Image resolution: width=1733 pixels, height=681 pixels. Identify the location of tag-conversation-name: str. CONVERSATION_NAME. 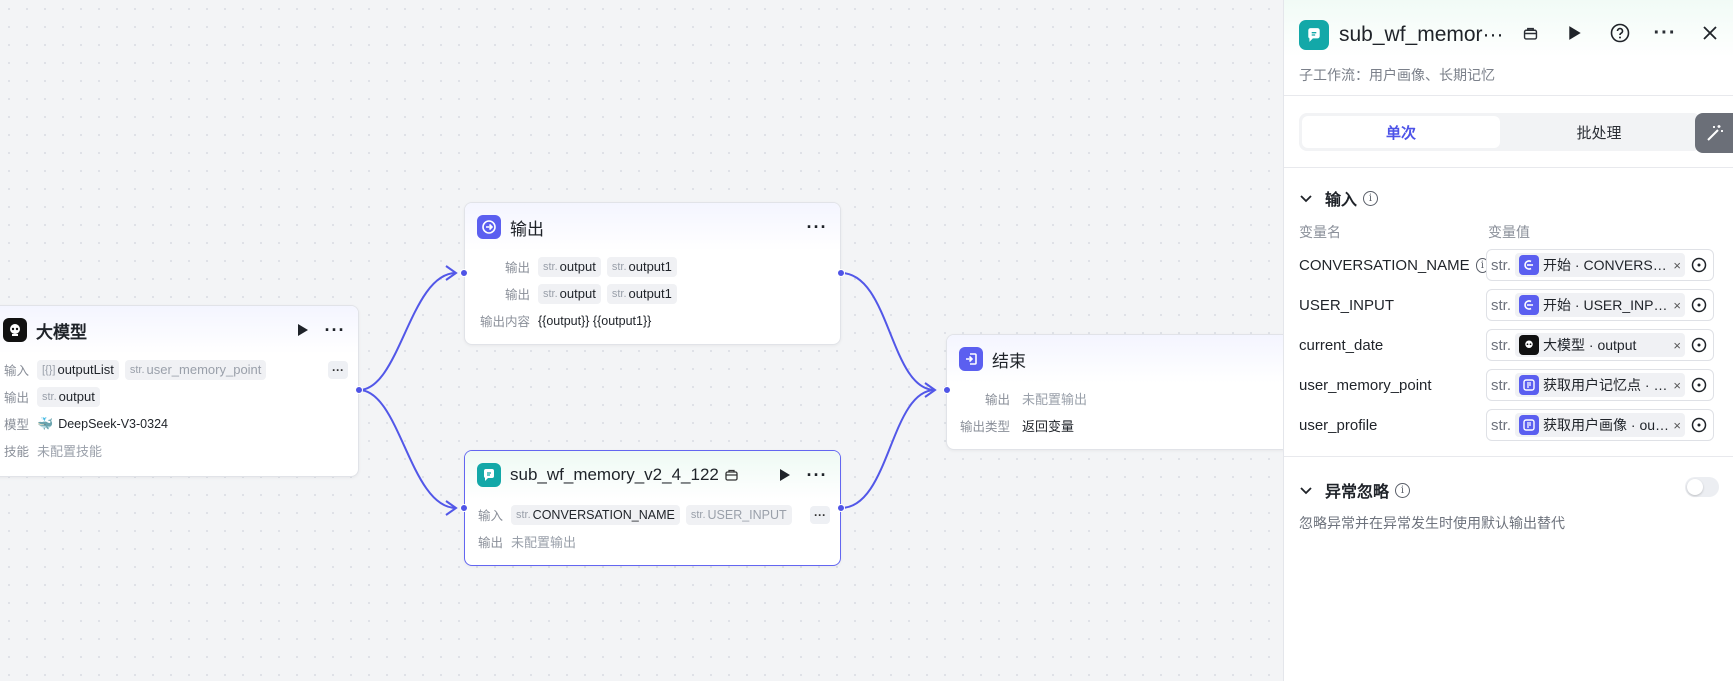
(595, 514).